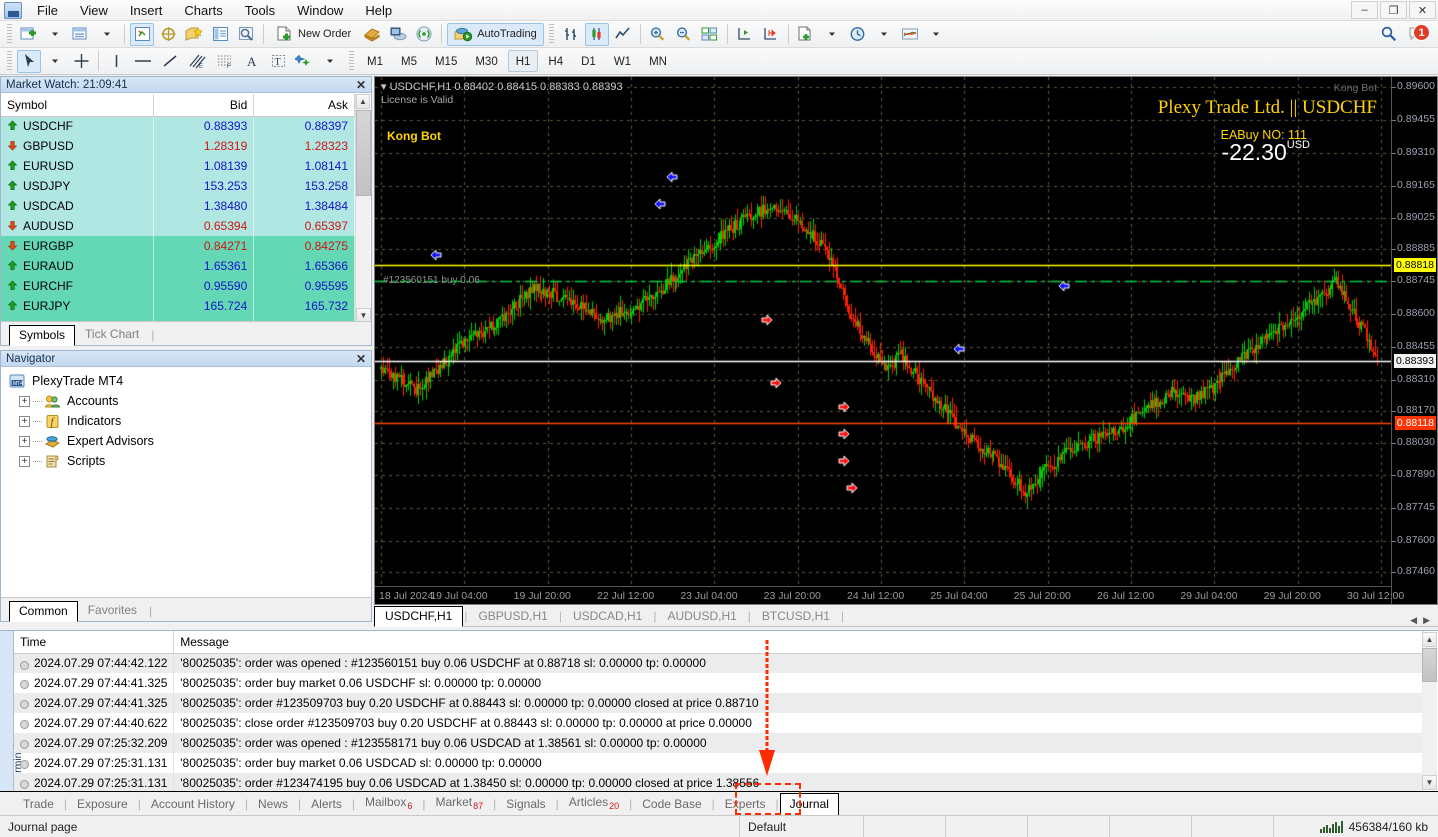  Describe the element at coordinates (684, 34) in the screenshot. I see `zoom-out-icon` at that location.